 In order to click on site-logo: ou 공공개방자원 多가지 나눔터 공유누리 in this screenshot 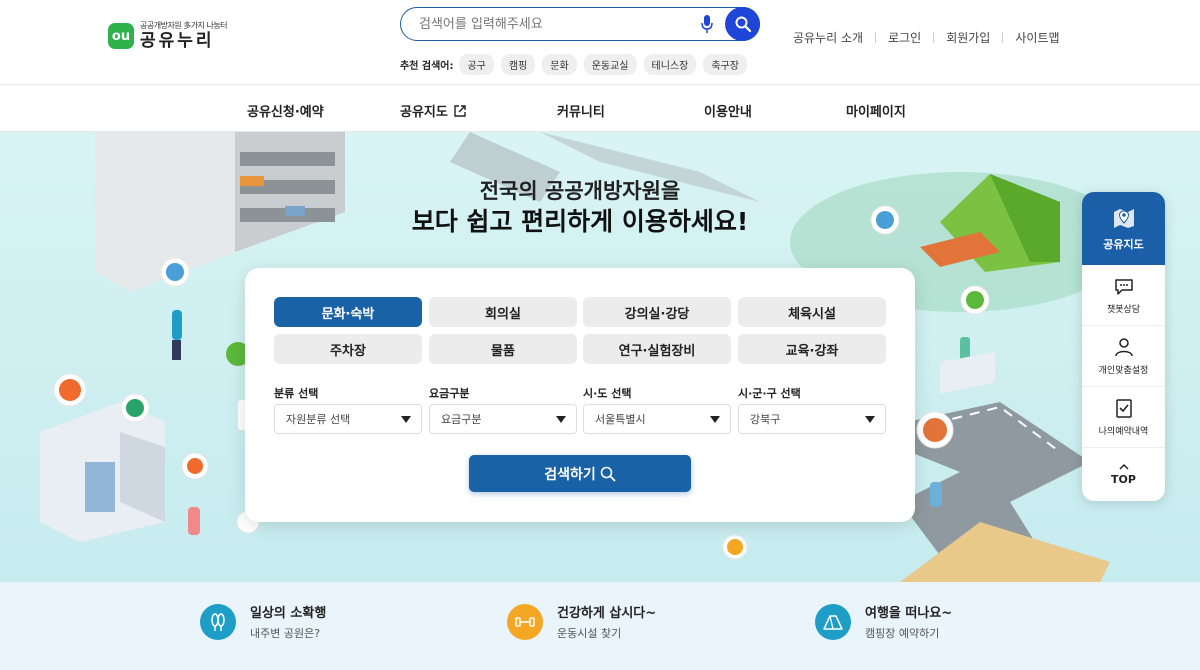, I will do `click(168, 36)`.